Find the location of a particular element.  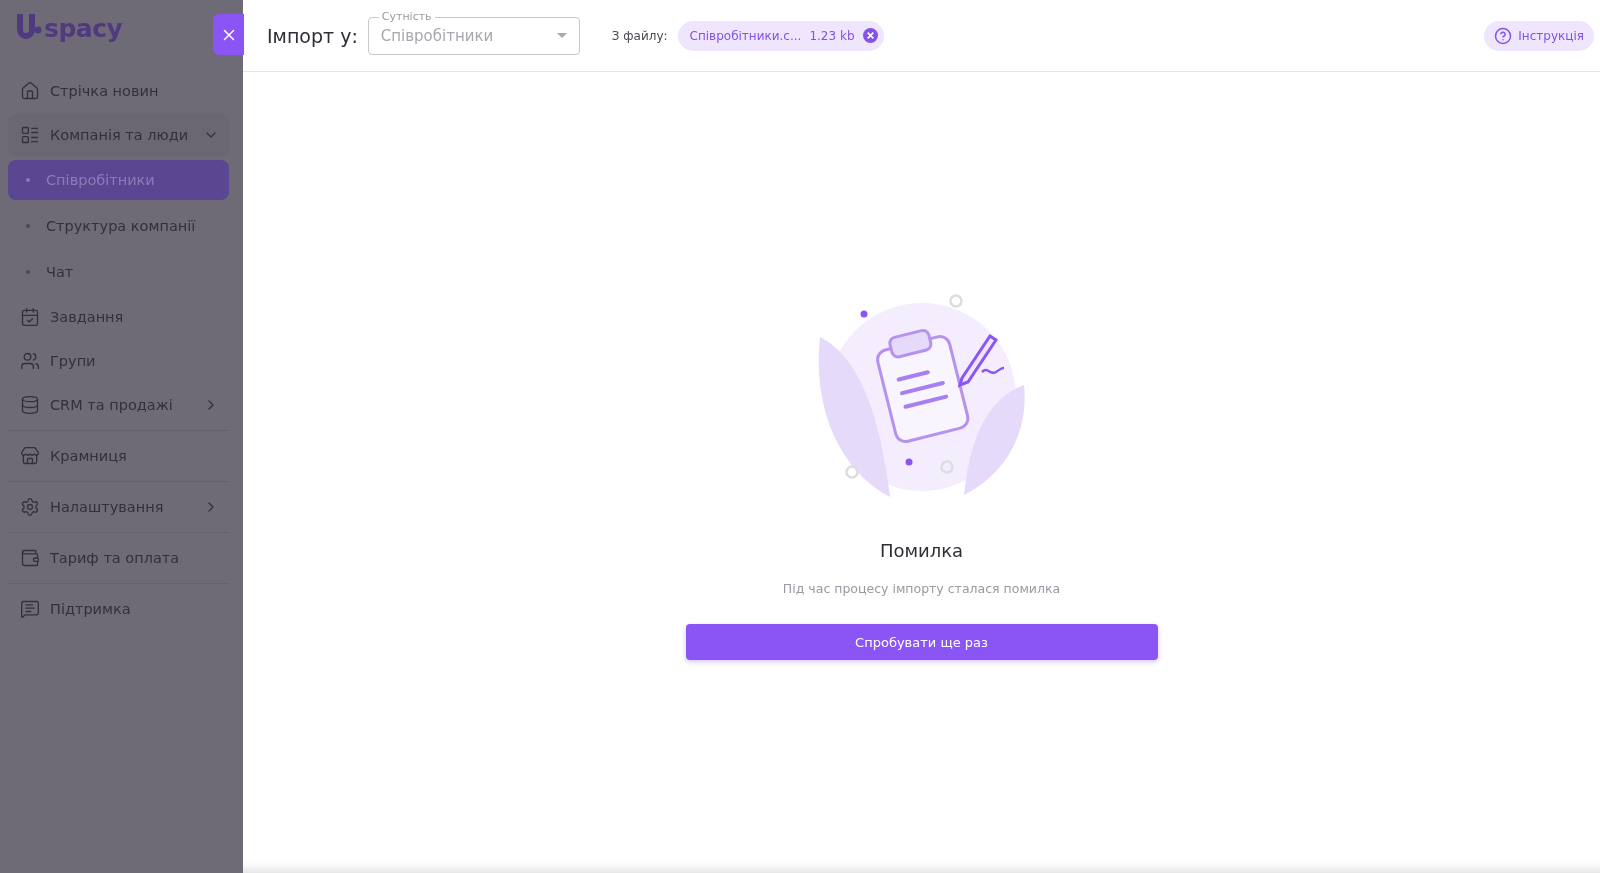

sidebar-item: Підтримка is located at coordinates (118, 609).